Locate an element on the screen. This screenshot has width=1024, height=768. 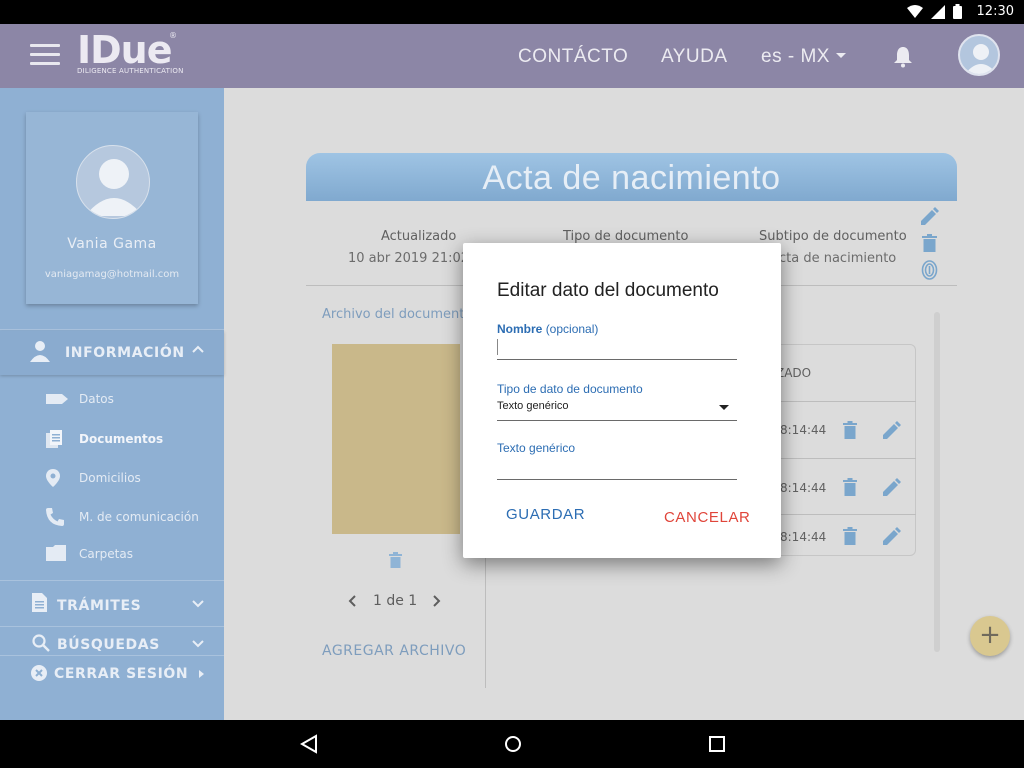
section-label: BÚSQUEDAS is located at coordinates (108, 645).